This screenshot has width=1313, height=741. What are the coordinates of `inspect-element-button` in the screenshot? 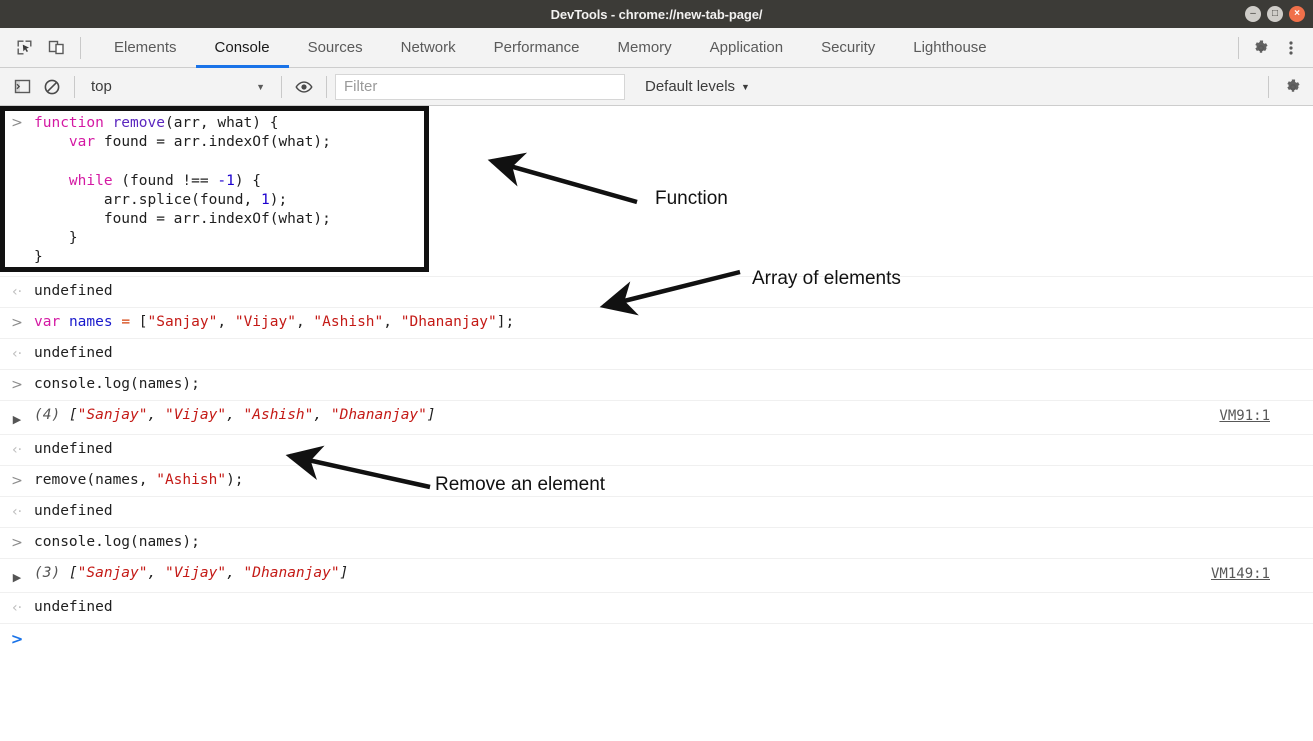 It's located at (24, 48).